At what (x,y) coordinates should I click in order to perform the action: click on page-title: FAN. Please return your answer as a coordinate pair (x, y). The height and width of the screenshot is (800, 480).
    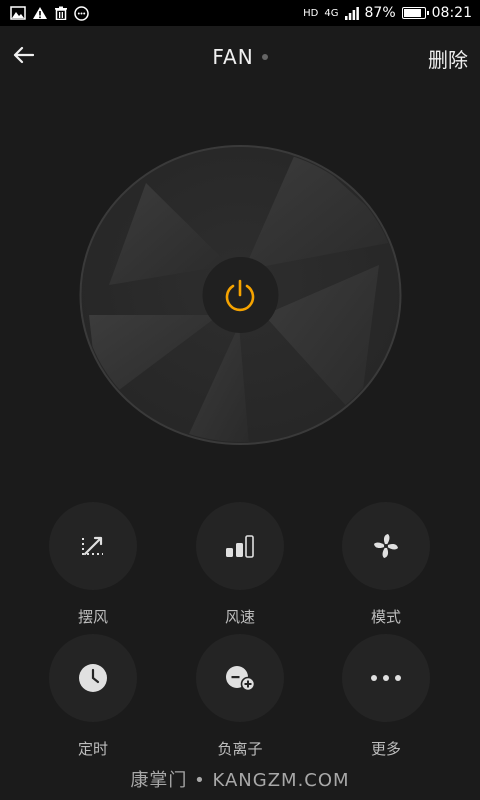
    Looking at the image, I should click on (233, 57).